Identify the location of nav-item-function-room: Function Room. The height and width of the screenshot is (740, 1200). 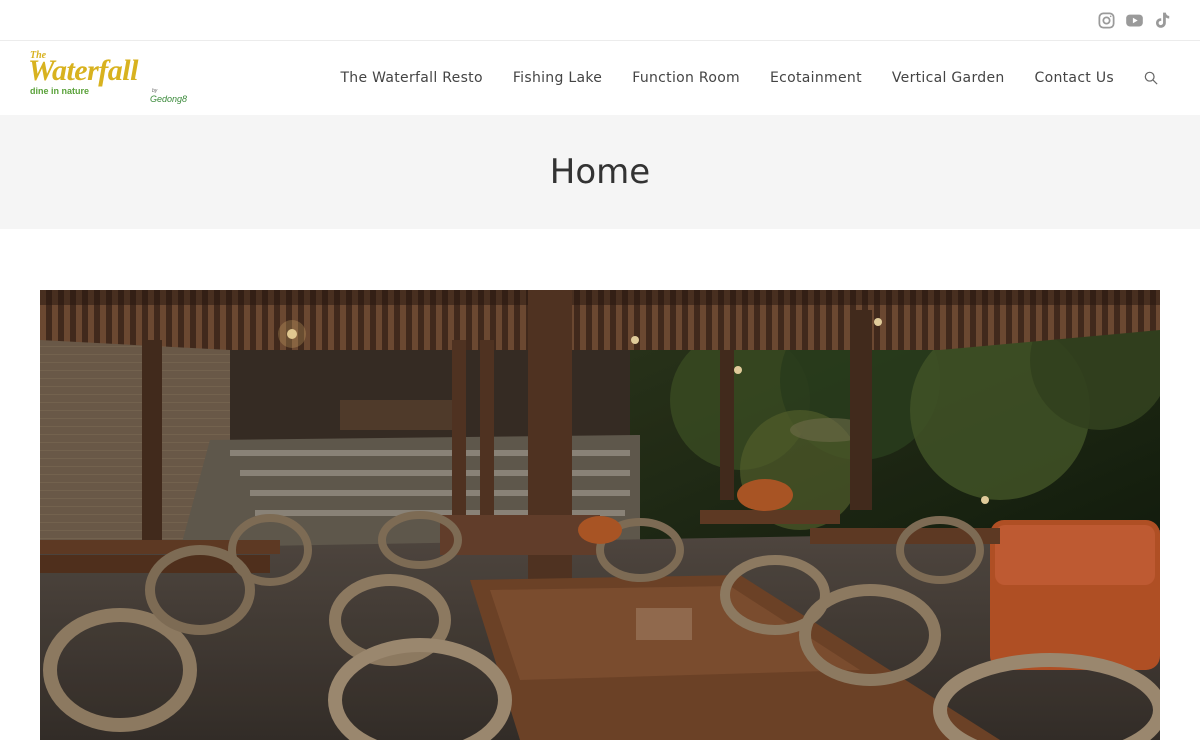
(686, 78).